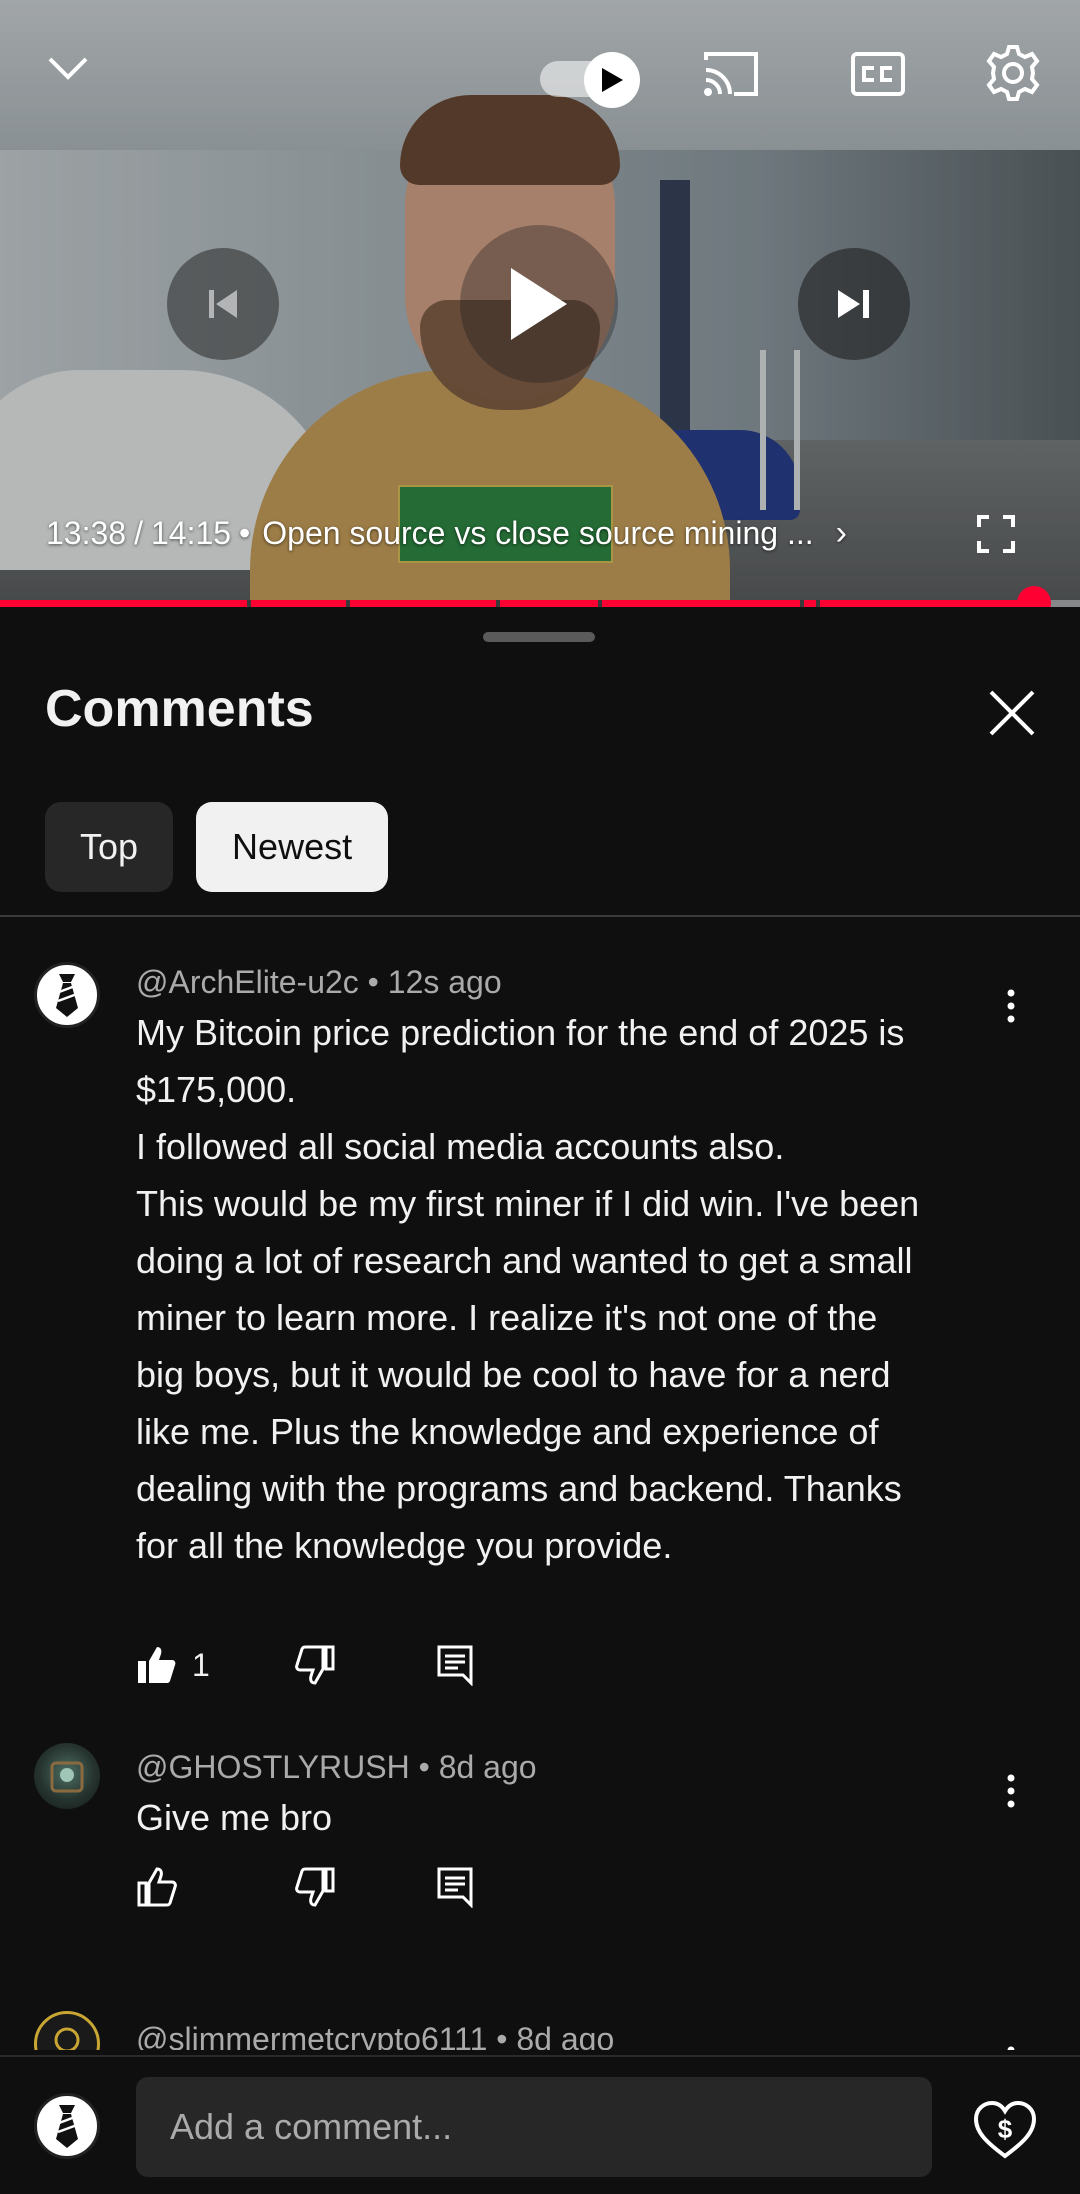 The image size is (1080, 2194). I want to click on play-icon, so click(539, 304).